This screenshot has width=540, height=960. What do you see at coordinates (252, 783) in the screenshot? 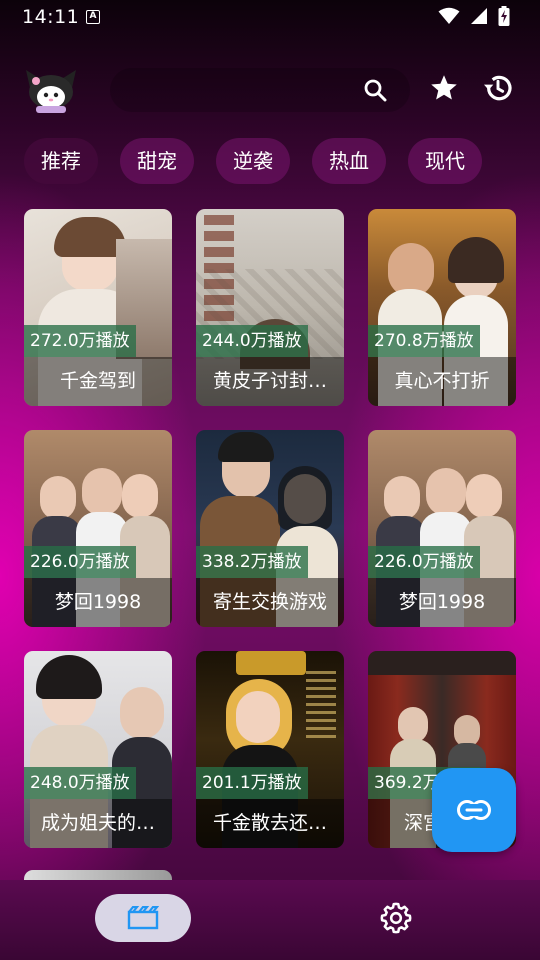
I see `views-badge: 201.1万播放` at bounding box center [252, 783].